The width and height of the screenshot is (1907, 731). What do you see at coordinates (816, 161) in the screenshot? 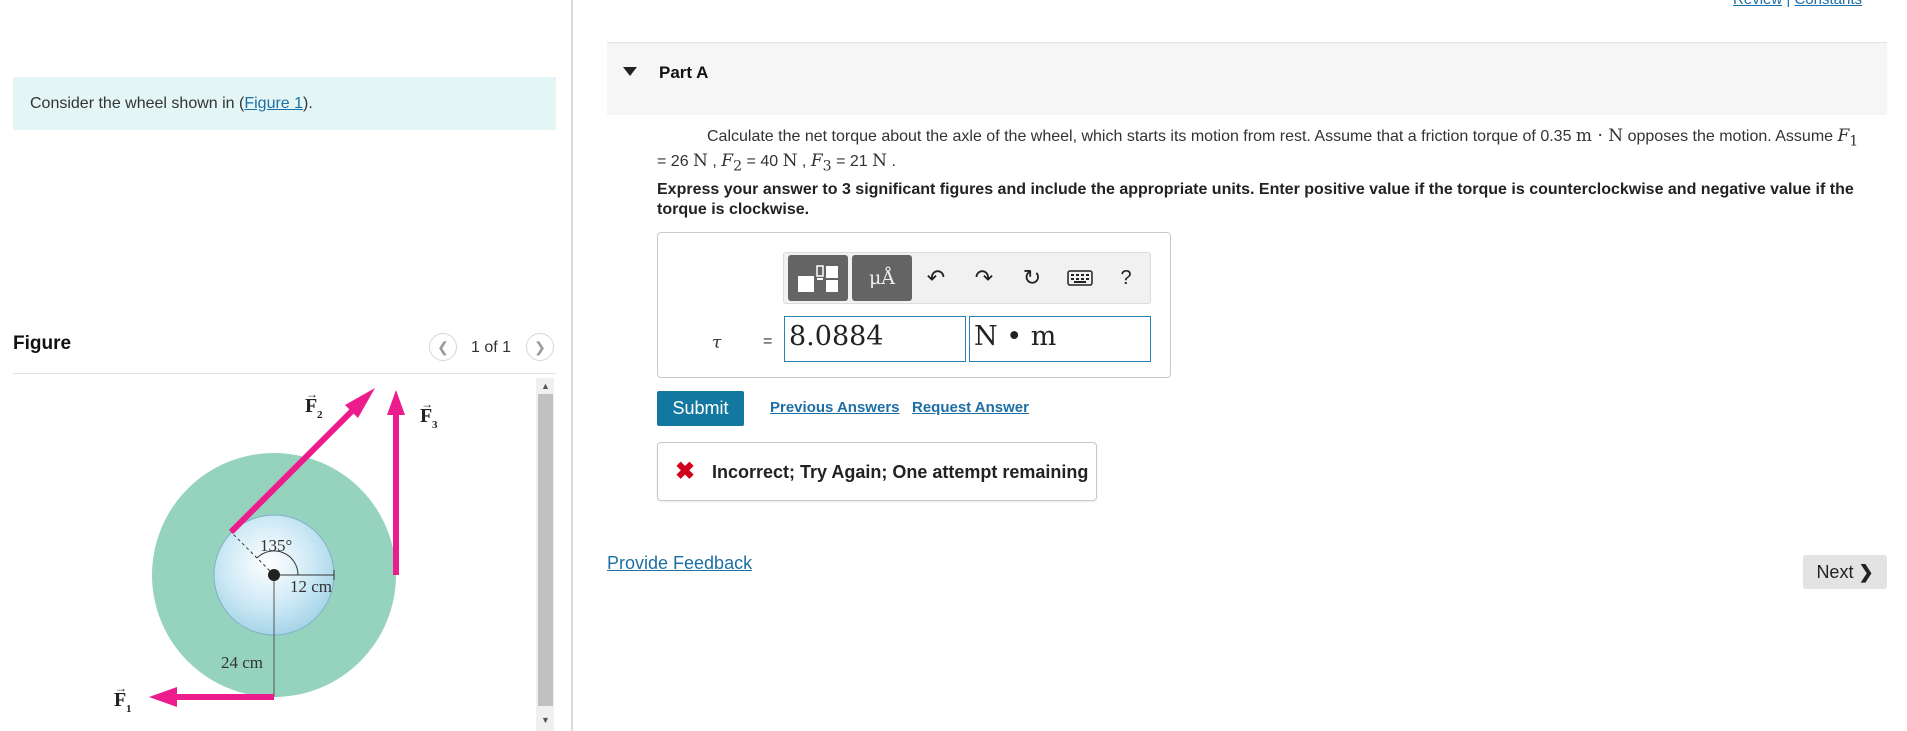
I see `f3-symbol: F` at bounding box center [816, 161].